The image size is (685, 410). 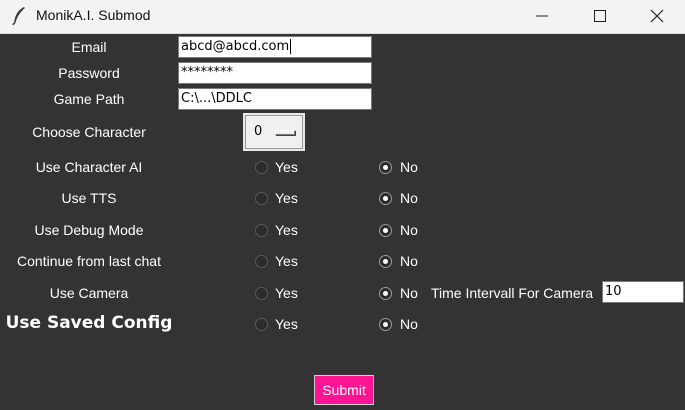 What do you see at coordinates (385, 198) in the screenshot?
I see `use-tts-no-radio` at bounding box center [385, 198].